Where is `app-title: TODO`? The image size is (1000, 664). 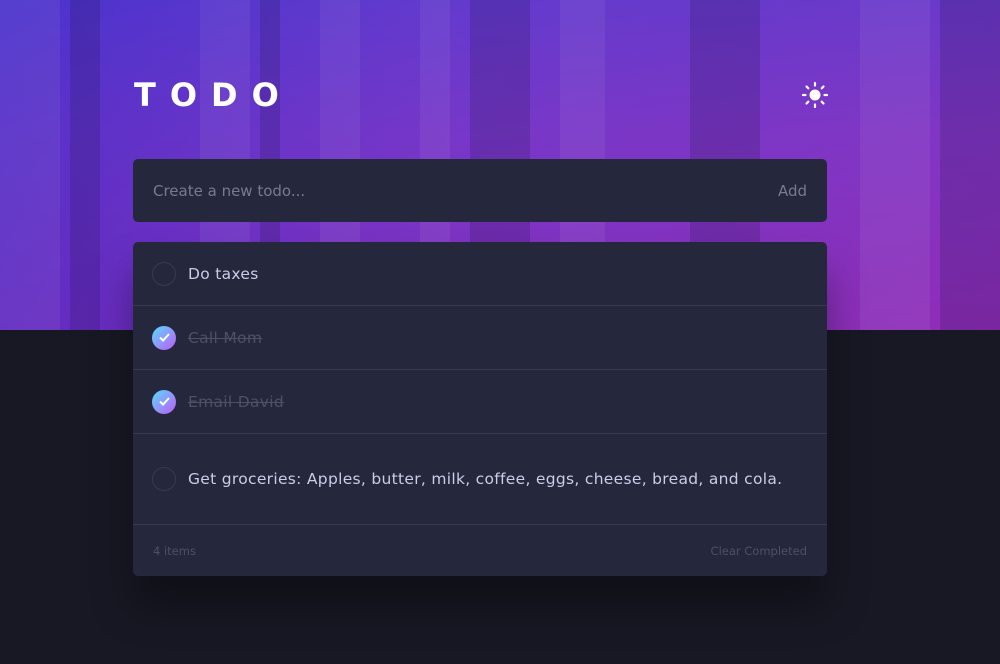 app-title: TODO is located at coordinates (213, 95).